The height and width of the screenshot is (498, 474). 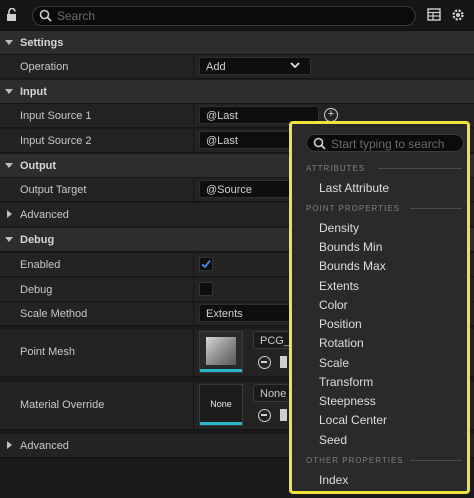 What do you see at coordinates (224, 16) in the screenshot?
I see `search-input: Search` at bounding box center [224, 16].